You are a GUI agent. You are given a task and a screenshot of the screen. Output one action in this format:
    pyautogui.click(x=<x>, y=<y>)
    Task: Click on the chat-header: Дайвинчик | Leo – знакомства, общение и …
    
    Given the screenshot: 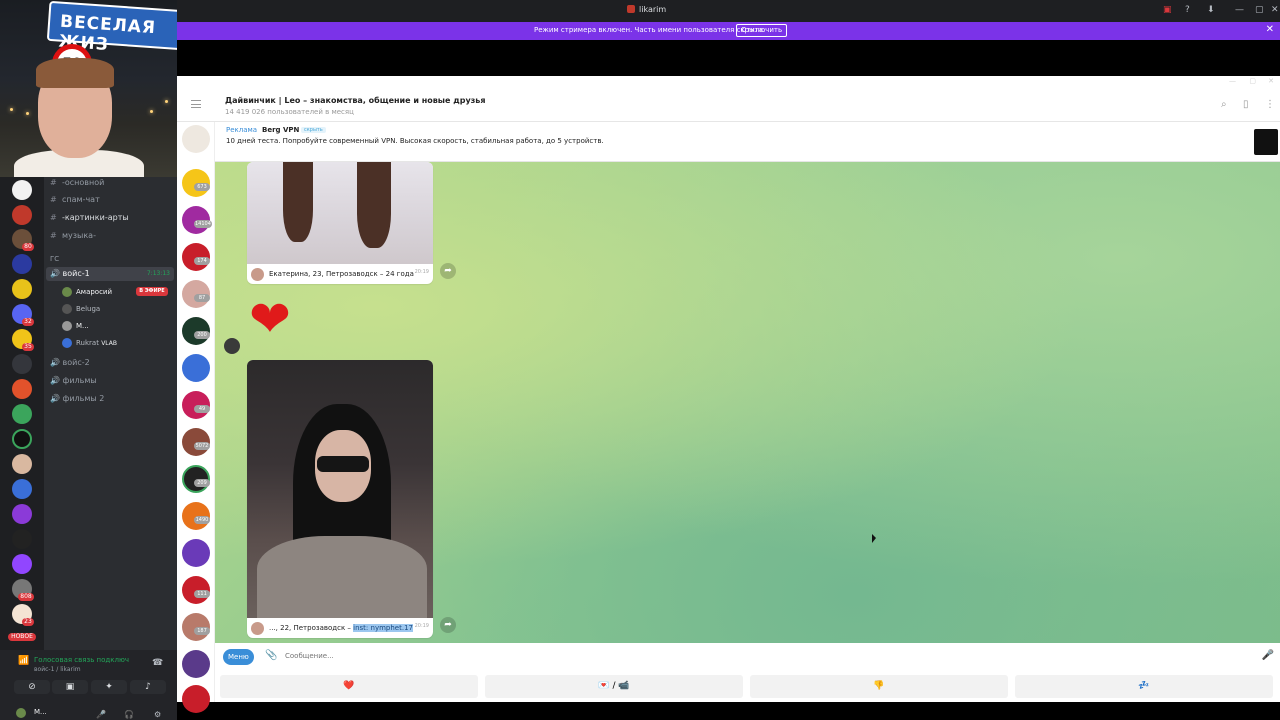 What is the action you would take?
    pyautogui.click(x=728, y=105)
    